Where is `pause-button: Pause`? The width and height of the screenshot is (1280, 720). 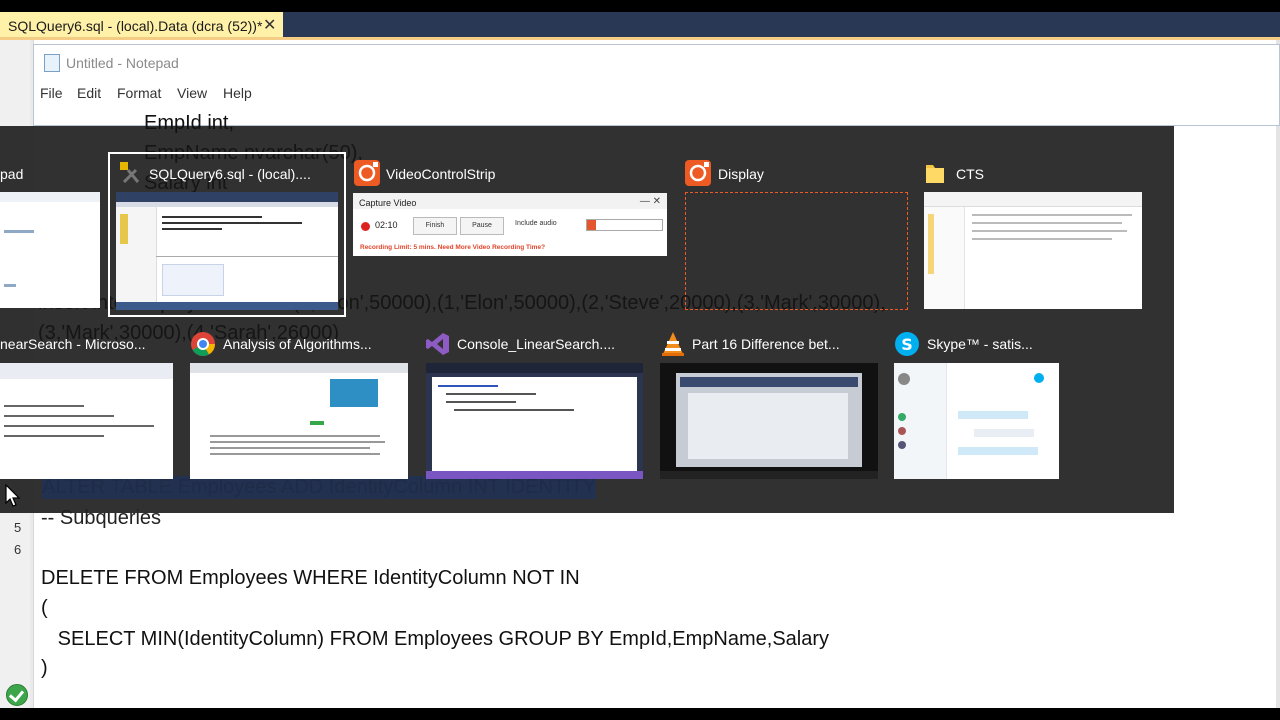 pause-button: Pause is located at coordinates (482, 226).